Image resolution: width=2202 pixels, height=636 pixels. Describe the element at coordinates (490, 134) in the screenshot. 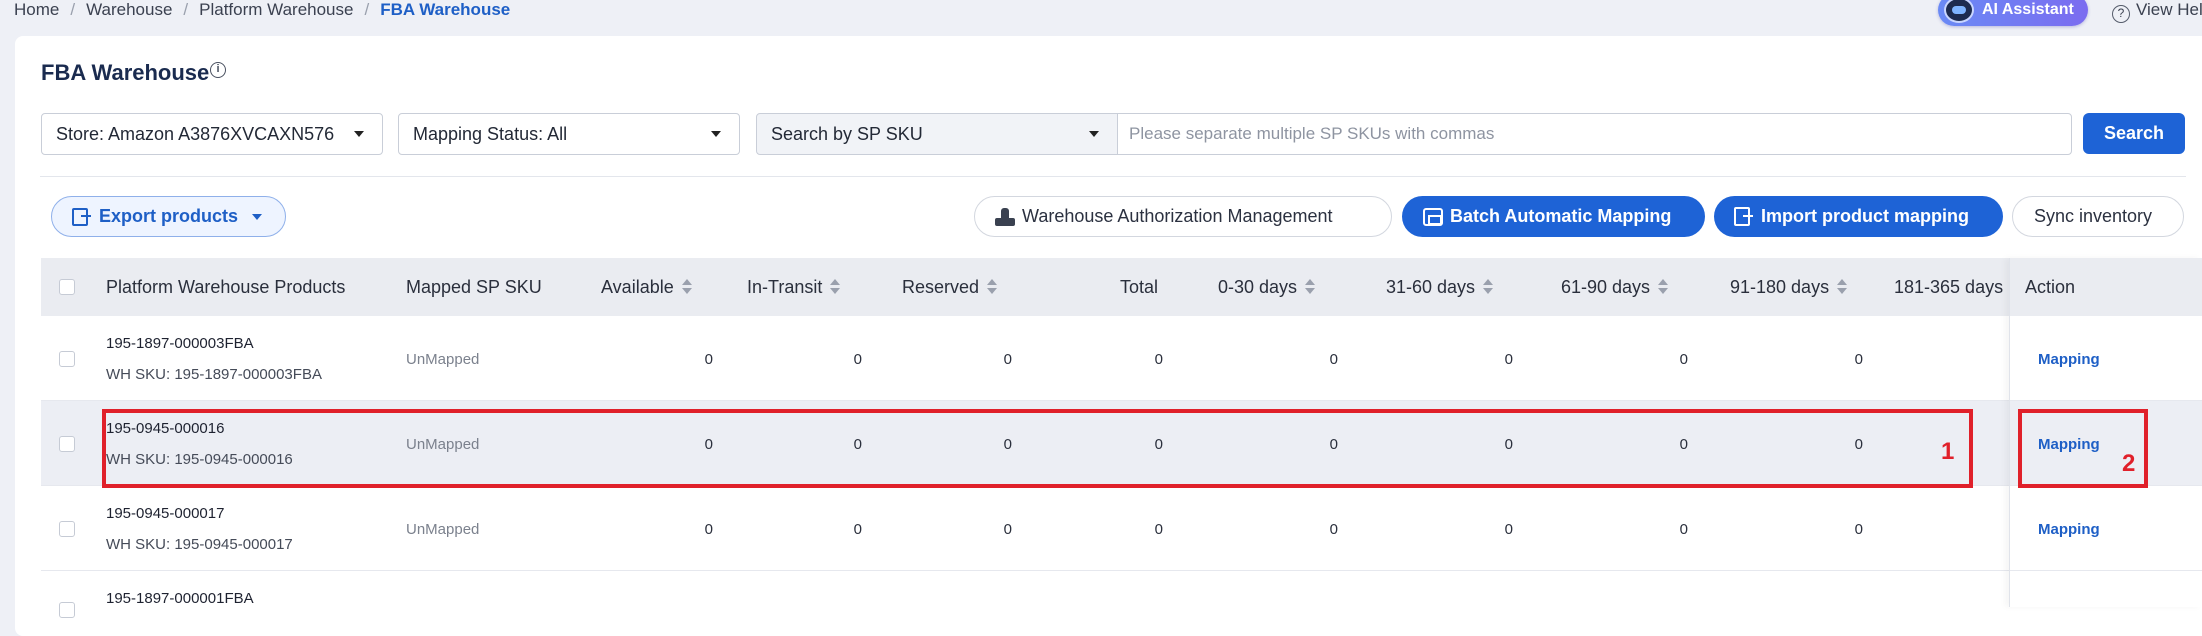

I see `mapping-status-value: Mapping Status: All` at that location.